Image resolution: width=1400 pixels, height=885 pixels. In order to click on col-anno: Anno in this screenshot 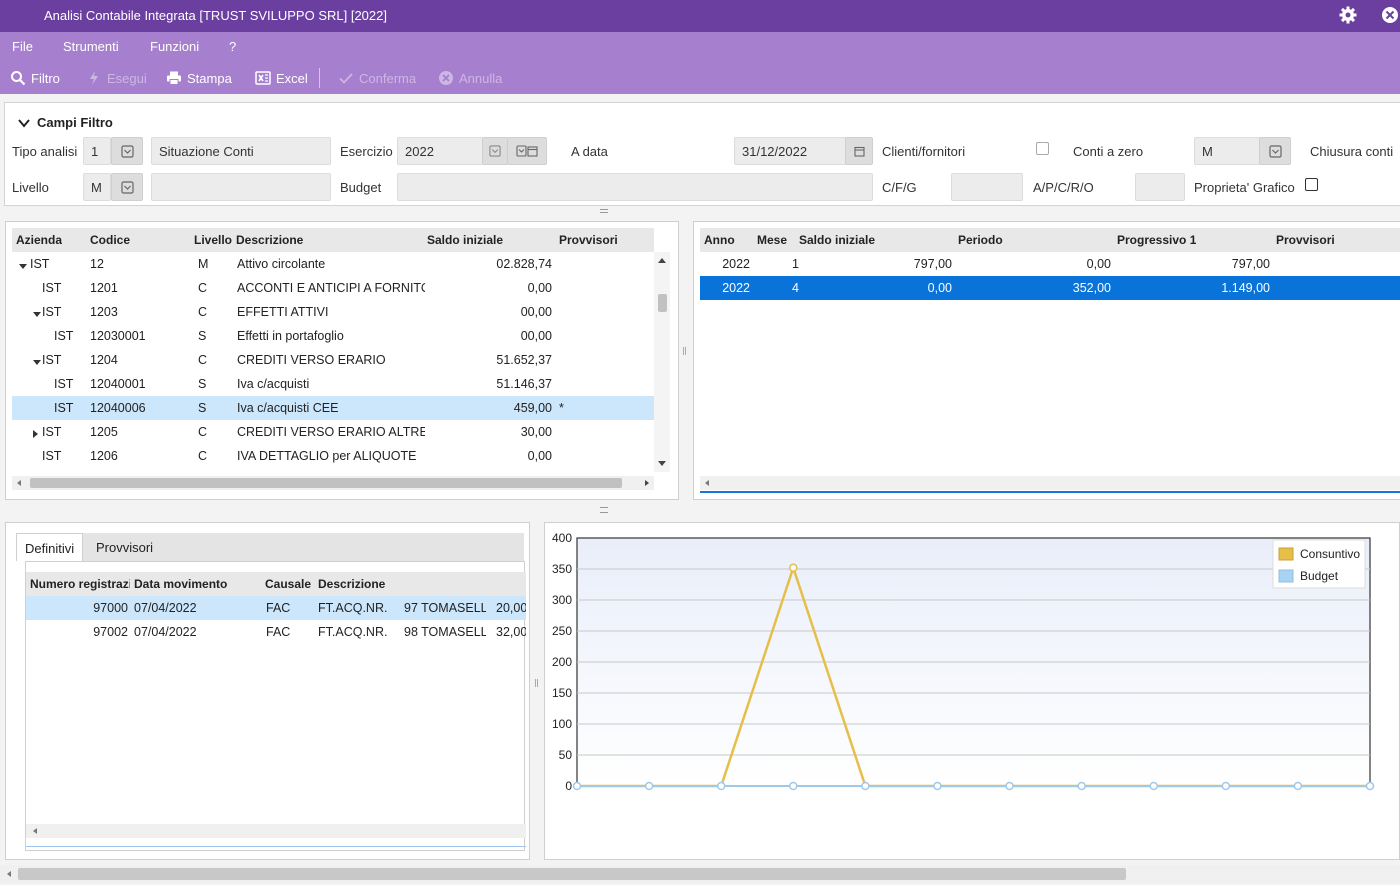, I will do `click(719, 240)`.